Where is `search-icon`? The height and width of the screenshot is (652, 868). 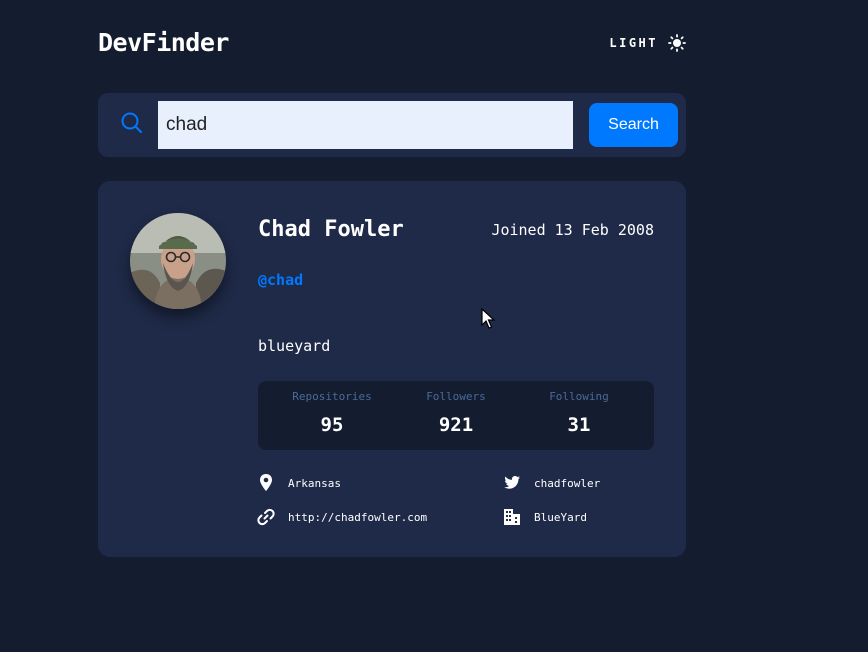
search-icon is located at coordinates (131, 122).